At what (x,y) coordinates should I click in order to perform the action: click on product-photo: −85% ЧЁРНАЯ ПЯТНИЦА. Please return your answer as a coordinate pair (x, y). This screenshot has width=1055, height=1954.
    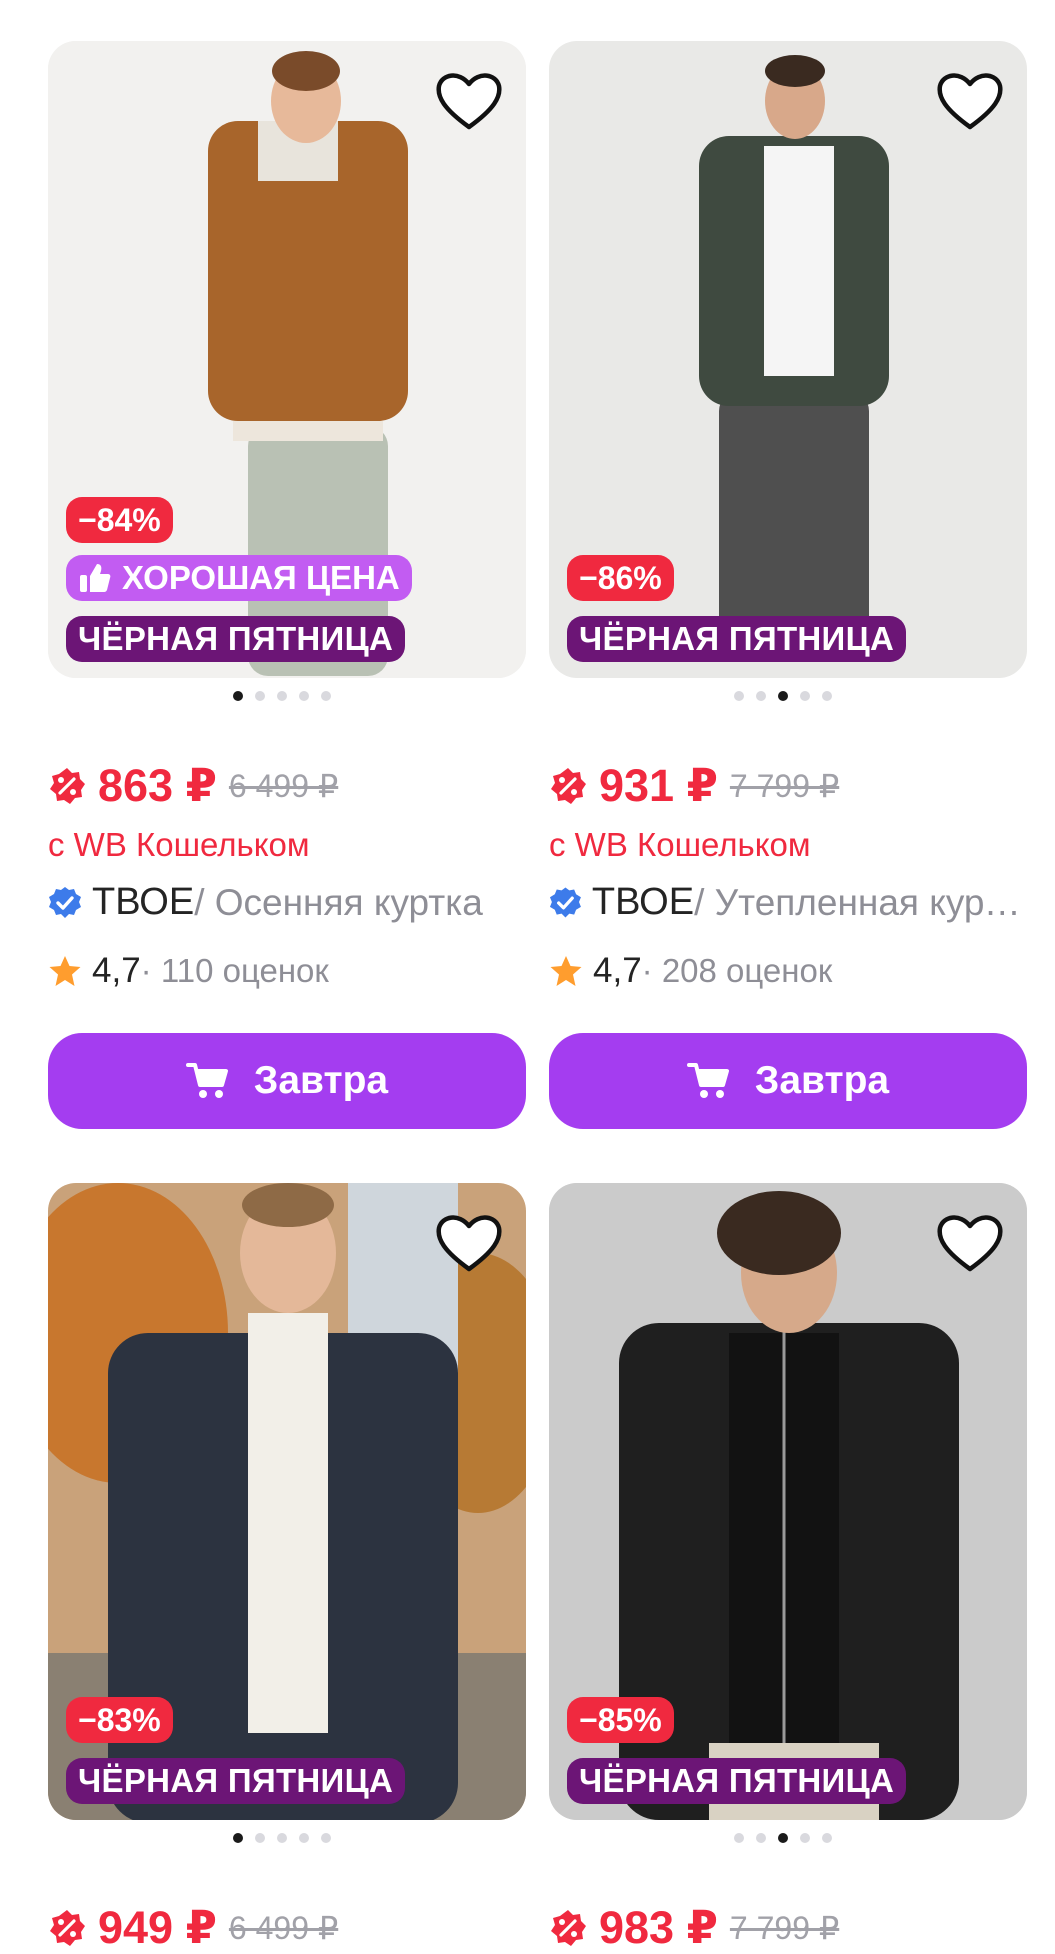
    Looking at the image, I should click on (788, 1501).